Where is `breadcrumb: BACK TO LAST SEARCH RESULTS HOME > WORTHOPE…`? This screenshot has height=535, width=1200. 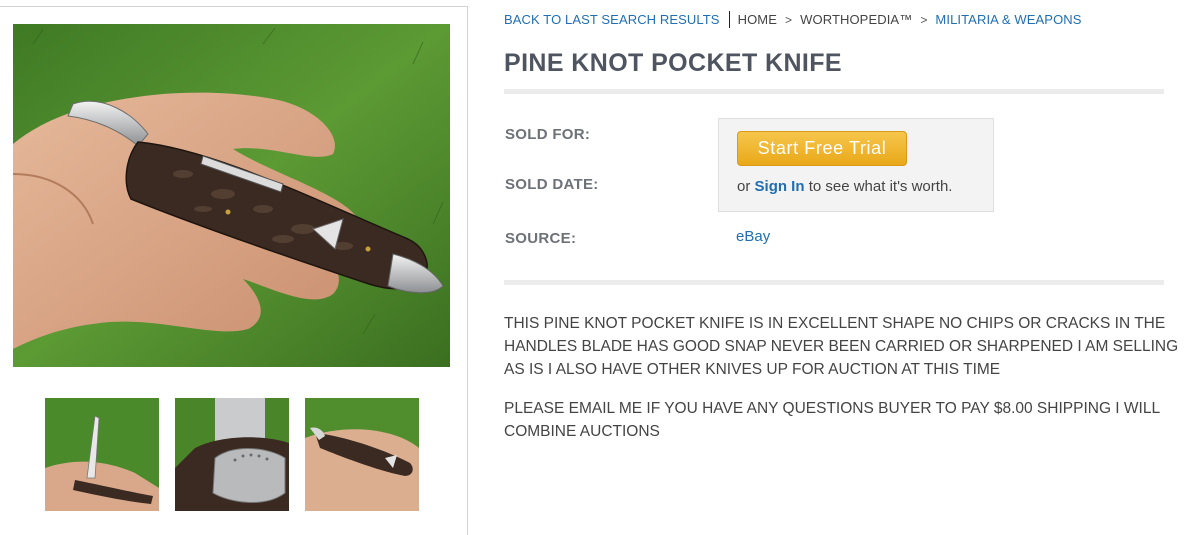 breadcrumb: BACK TO LAST SEARCH RESULTS HOME > WORTHOPE… is located at coordinates (793, 19).